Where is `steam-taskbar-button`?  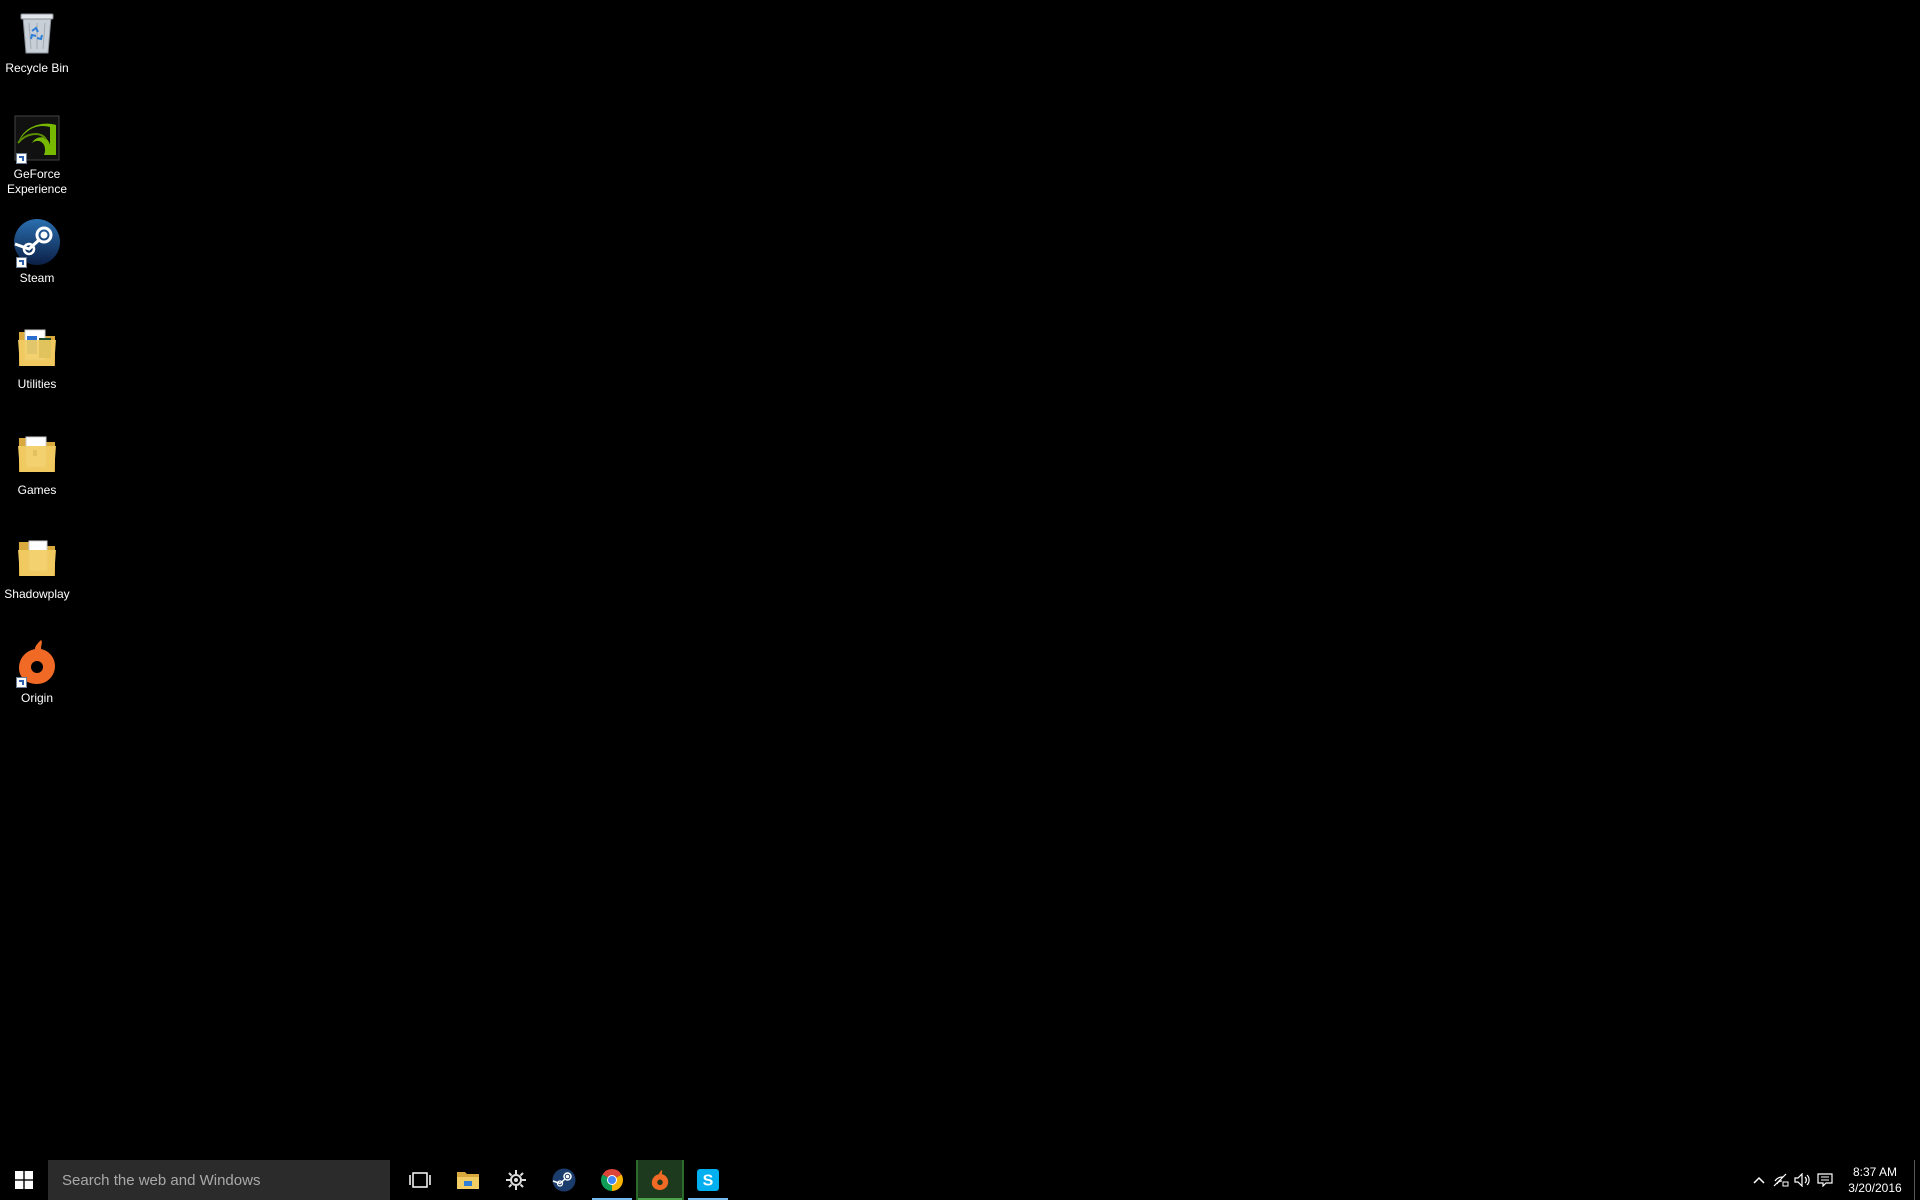 steam-taskbar-button is located at coordinates (564, 1180).